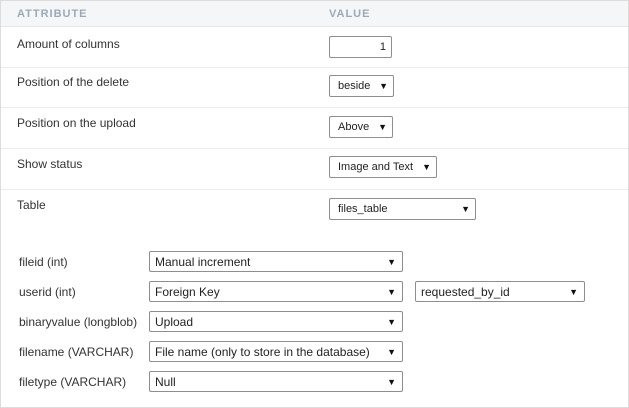  What do you see at coordinates (314, 169) in the screenshot?
I see `row-show-status: Show status Image and Text ▼` at bounding box center [314, 169].